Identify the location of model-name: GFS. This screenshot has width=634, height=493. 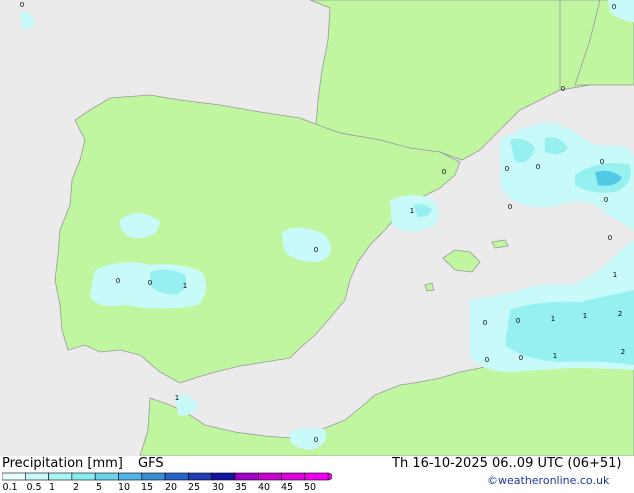
(151, 463).